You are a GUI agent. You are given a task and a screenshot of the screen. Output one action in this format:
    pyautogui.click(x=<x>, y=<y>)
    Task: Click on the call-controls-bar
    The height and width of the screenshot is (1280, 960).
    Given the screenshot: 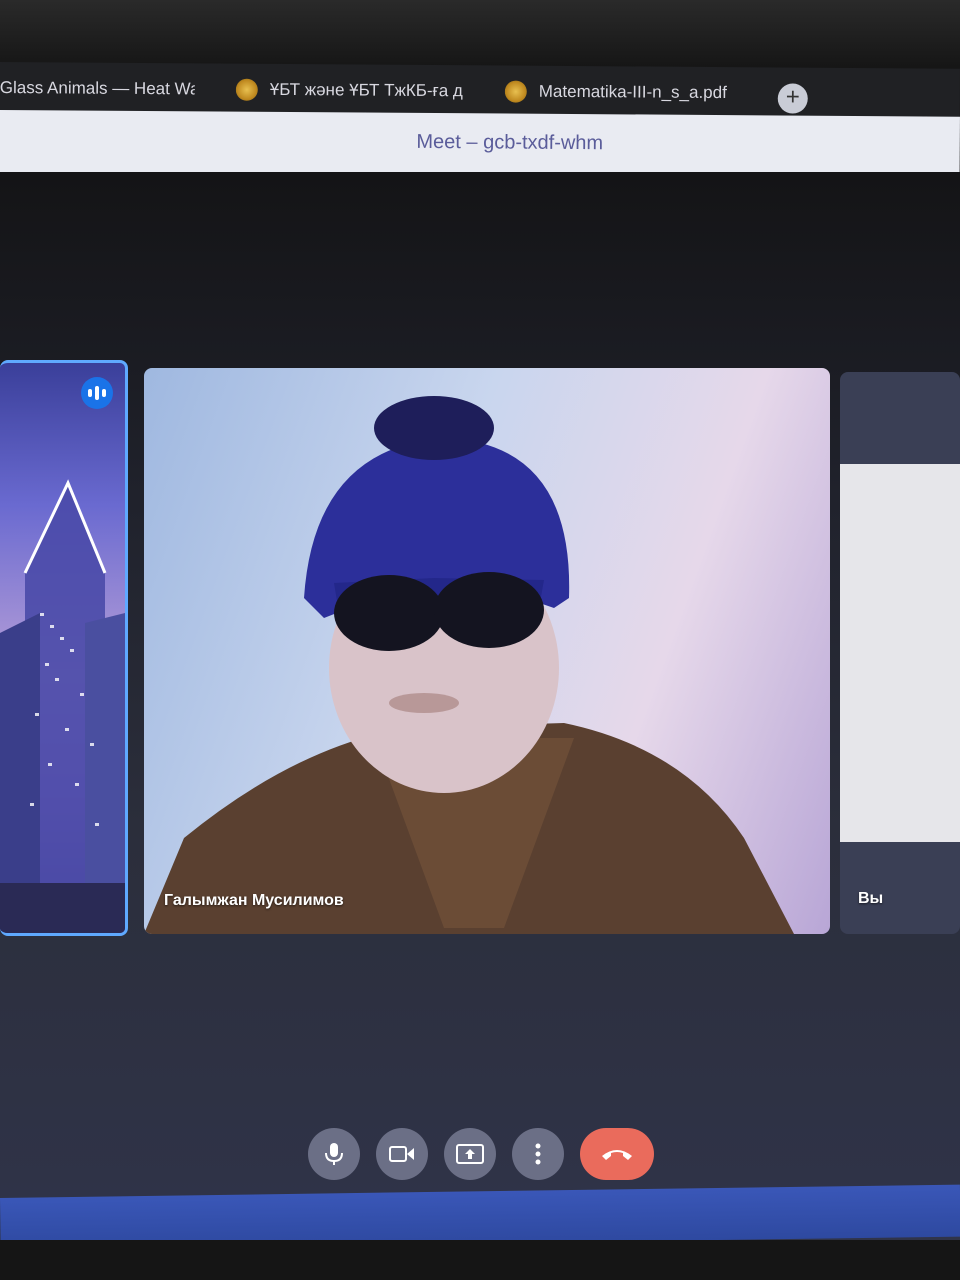 What is the action you would take?
    pyautogui.click(x=480, y=1155)
    